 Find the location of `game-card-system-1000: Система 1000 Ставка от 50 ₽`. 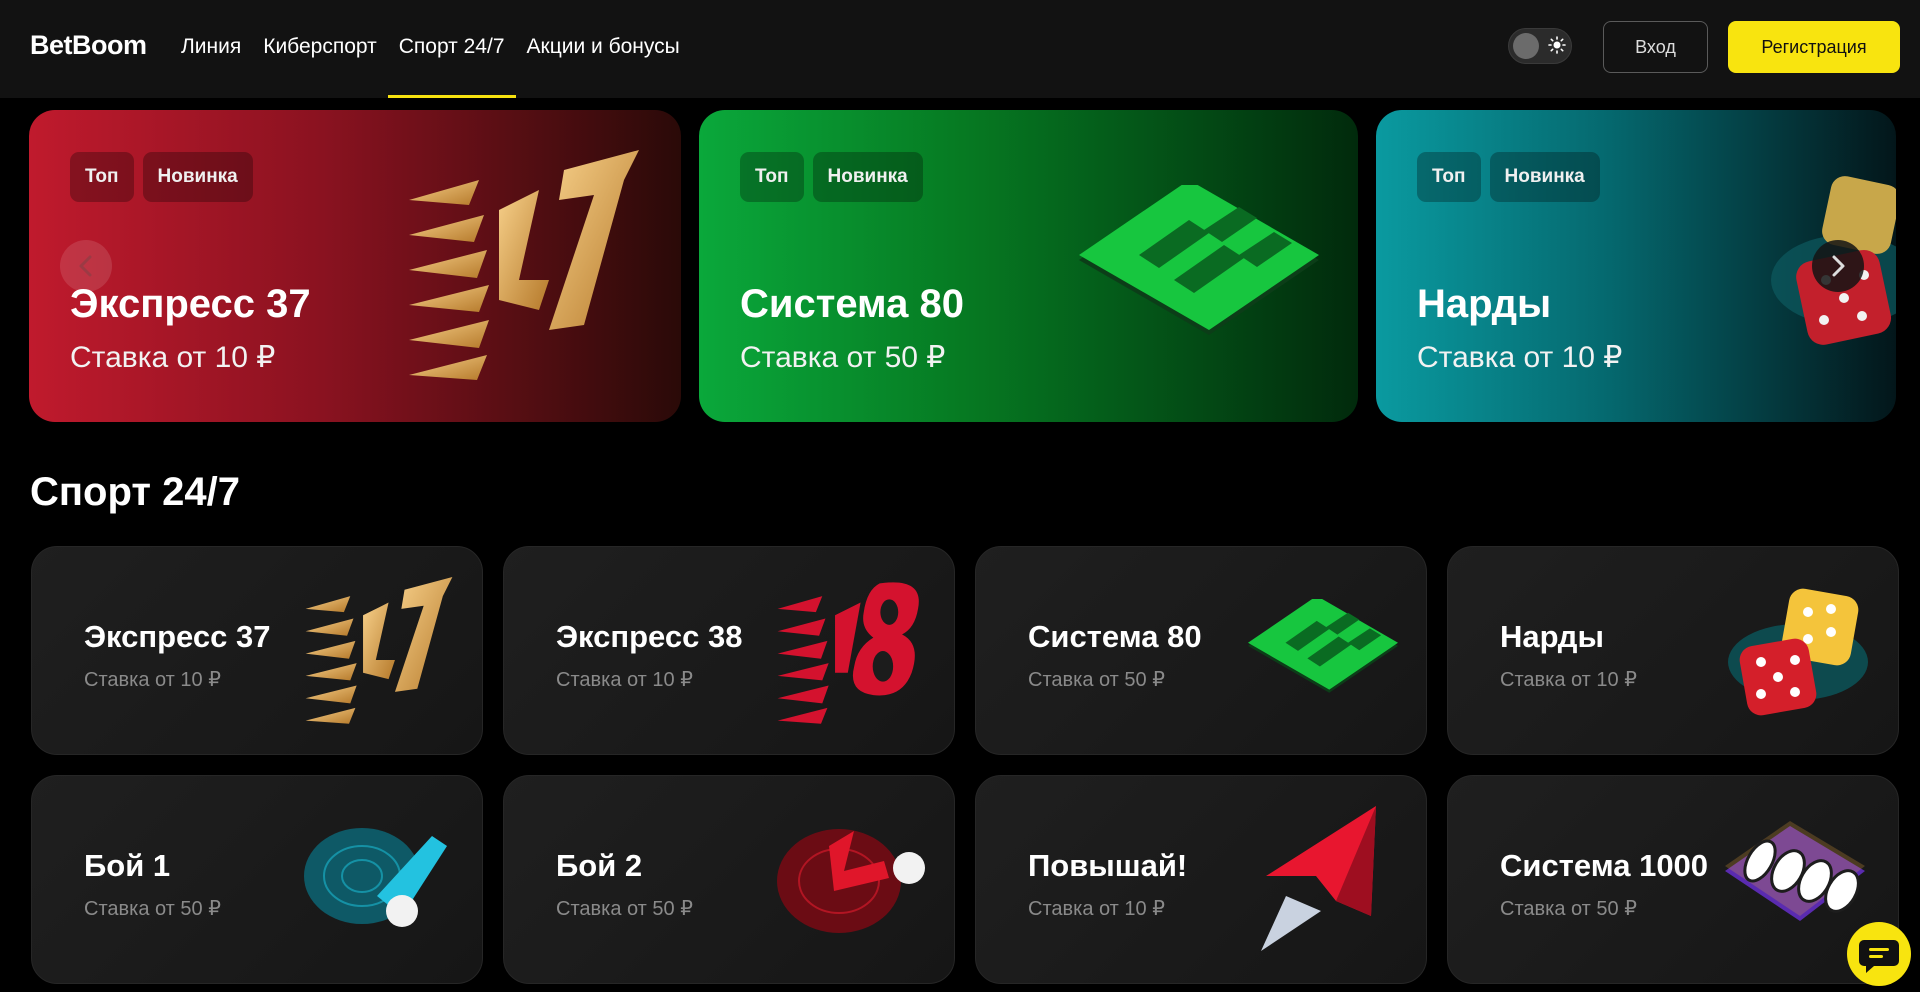

game-card-system-1000: Система 1000 Ставка от 50 ₽ is located at coordinates (1673, 879).